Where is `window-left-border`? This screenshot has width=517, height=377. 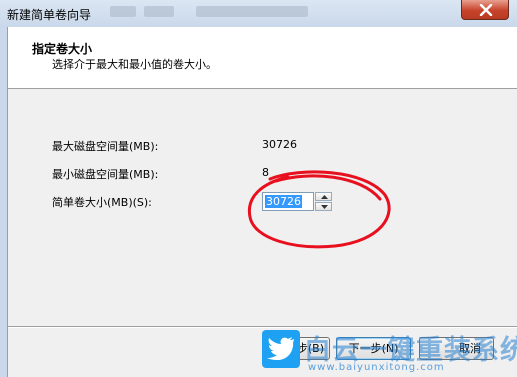 window-left-border is located at coordinates (4, 202).